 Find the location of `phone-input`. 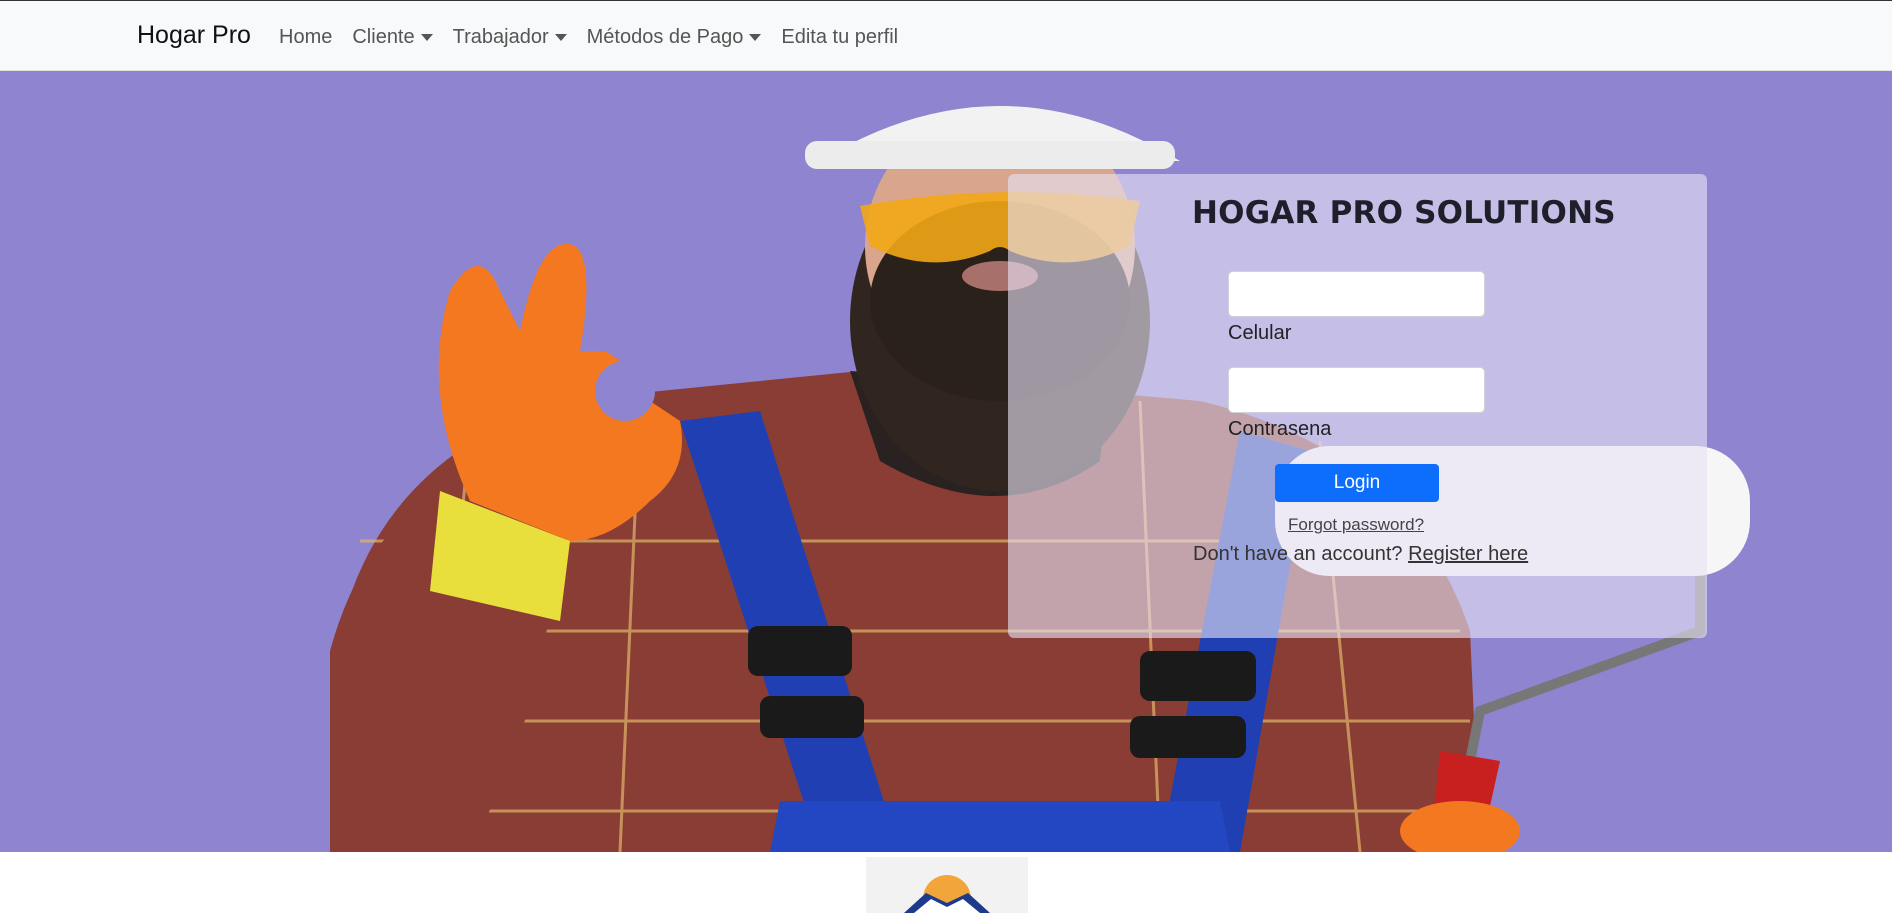

phone-input is located at coordinates (1356, 294).